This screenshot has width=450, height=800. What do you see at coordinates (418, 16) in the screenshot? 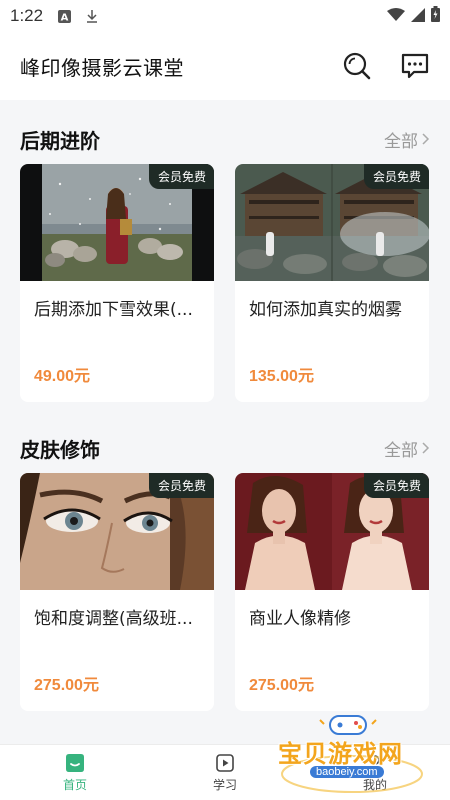
I see `signal-icon` at bounding box center [418, 16].